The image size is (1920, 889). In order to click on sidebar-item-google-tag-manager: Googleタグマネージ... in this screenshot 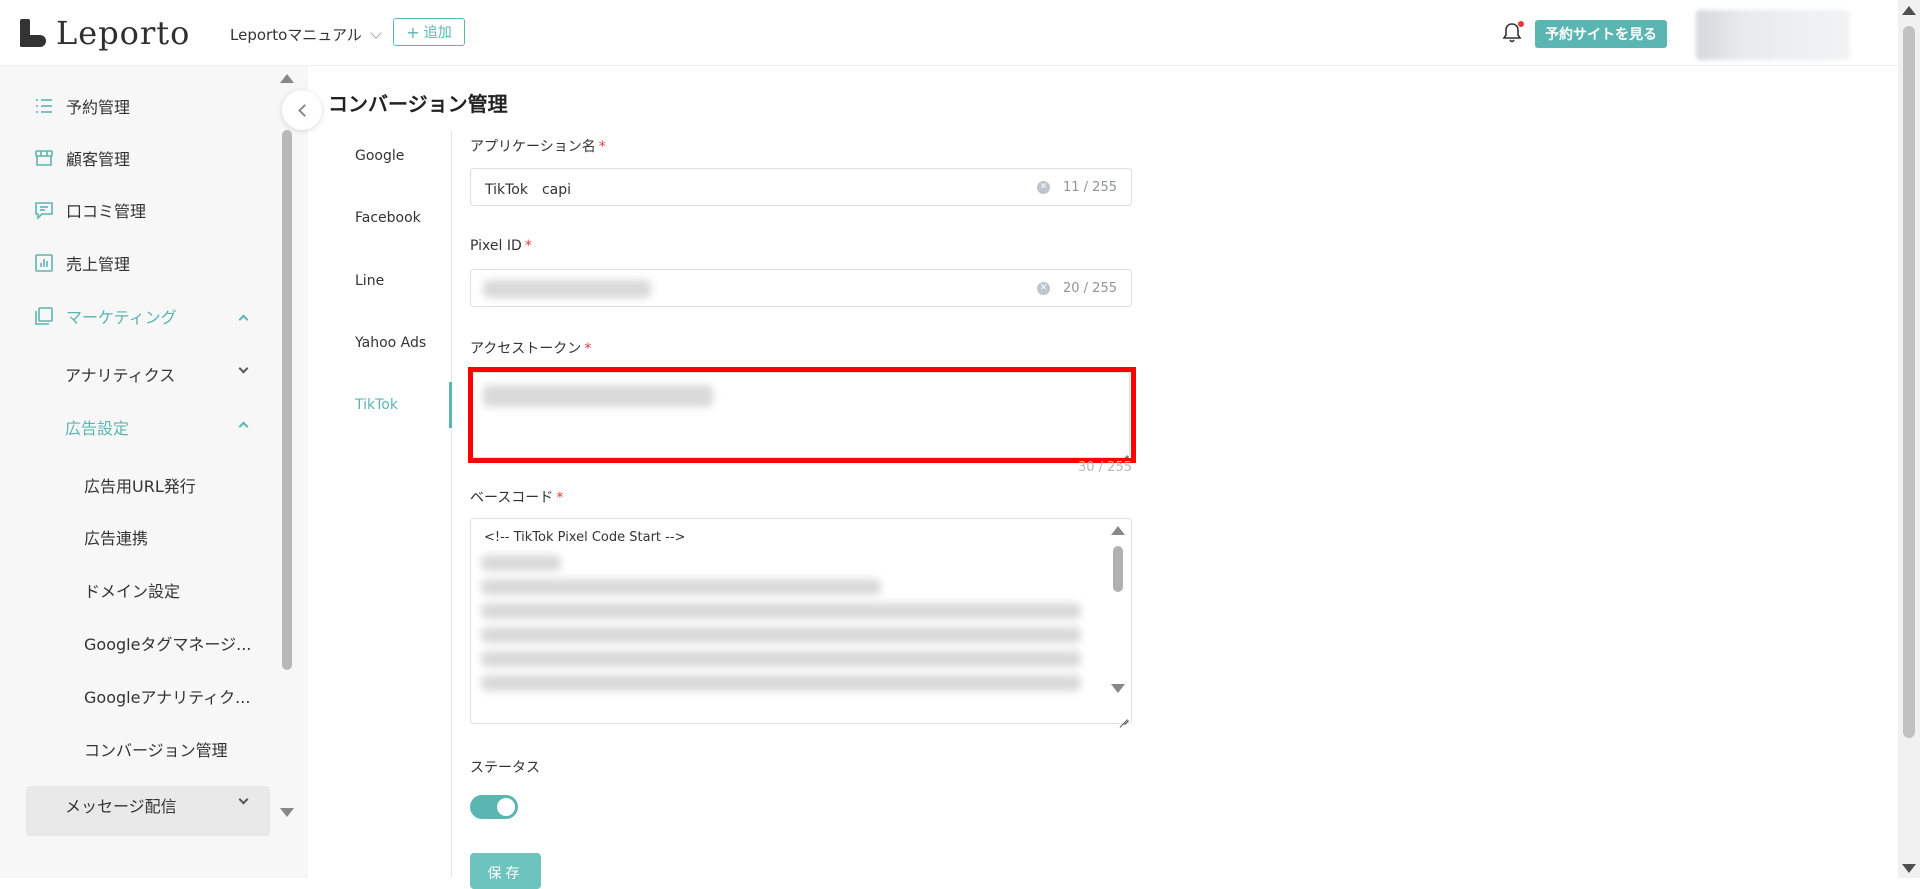, I will do `click(167, 643)`.